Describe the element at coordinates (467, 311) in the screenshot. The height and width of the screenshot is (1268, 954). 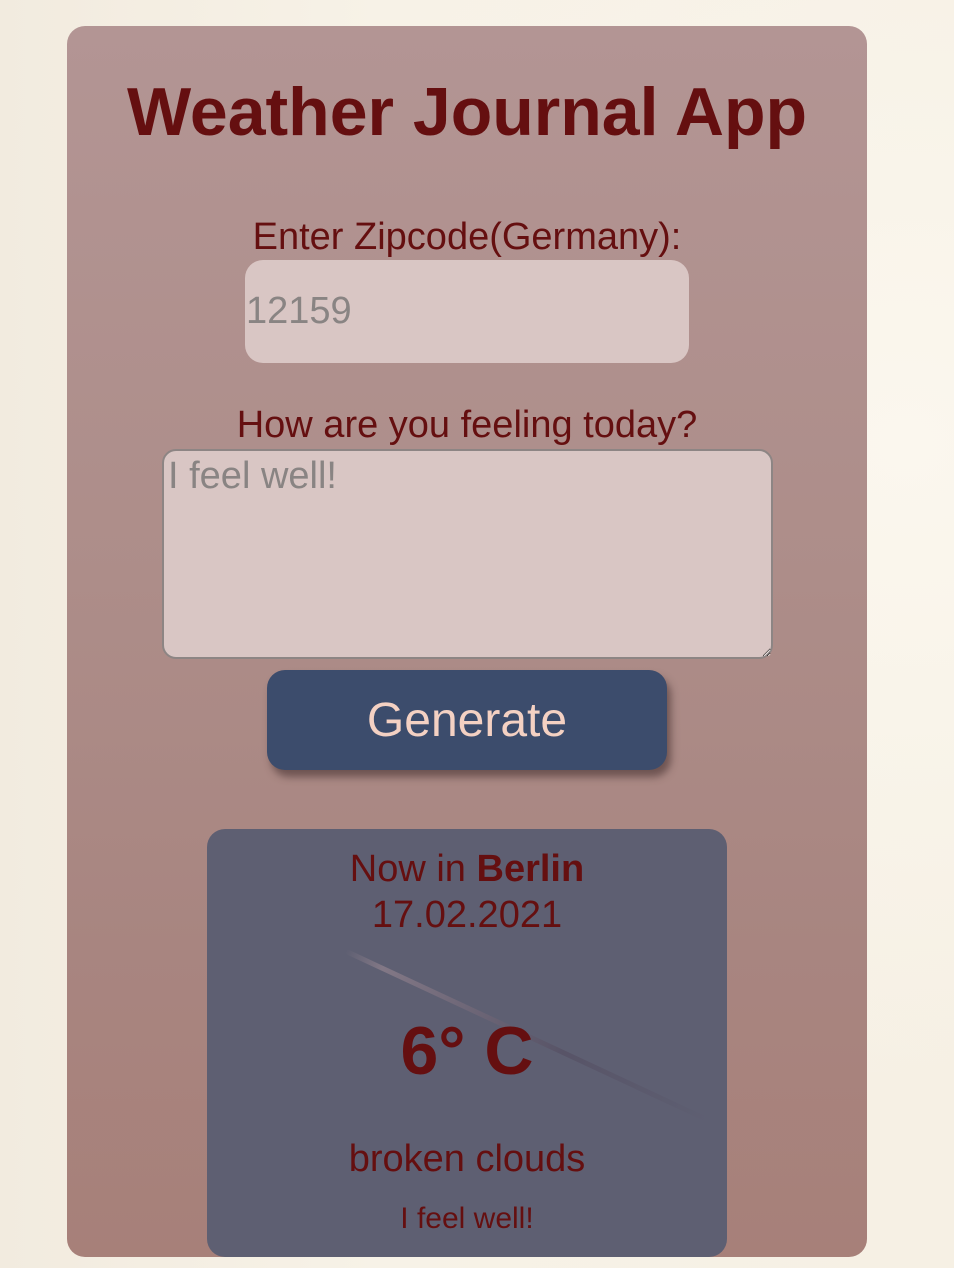
I see `zip-input` at that location.